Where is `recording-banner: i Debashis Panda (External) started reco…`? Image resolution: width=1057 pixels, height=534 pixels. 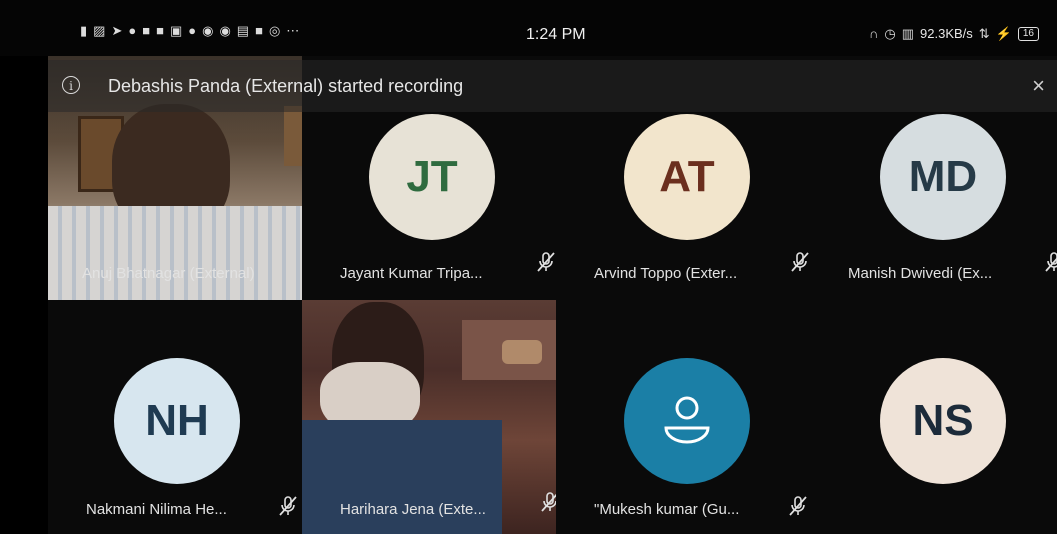
recording-banner: i Debashis Panda (External) started reco… is located at coordinates (552, 86).